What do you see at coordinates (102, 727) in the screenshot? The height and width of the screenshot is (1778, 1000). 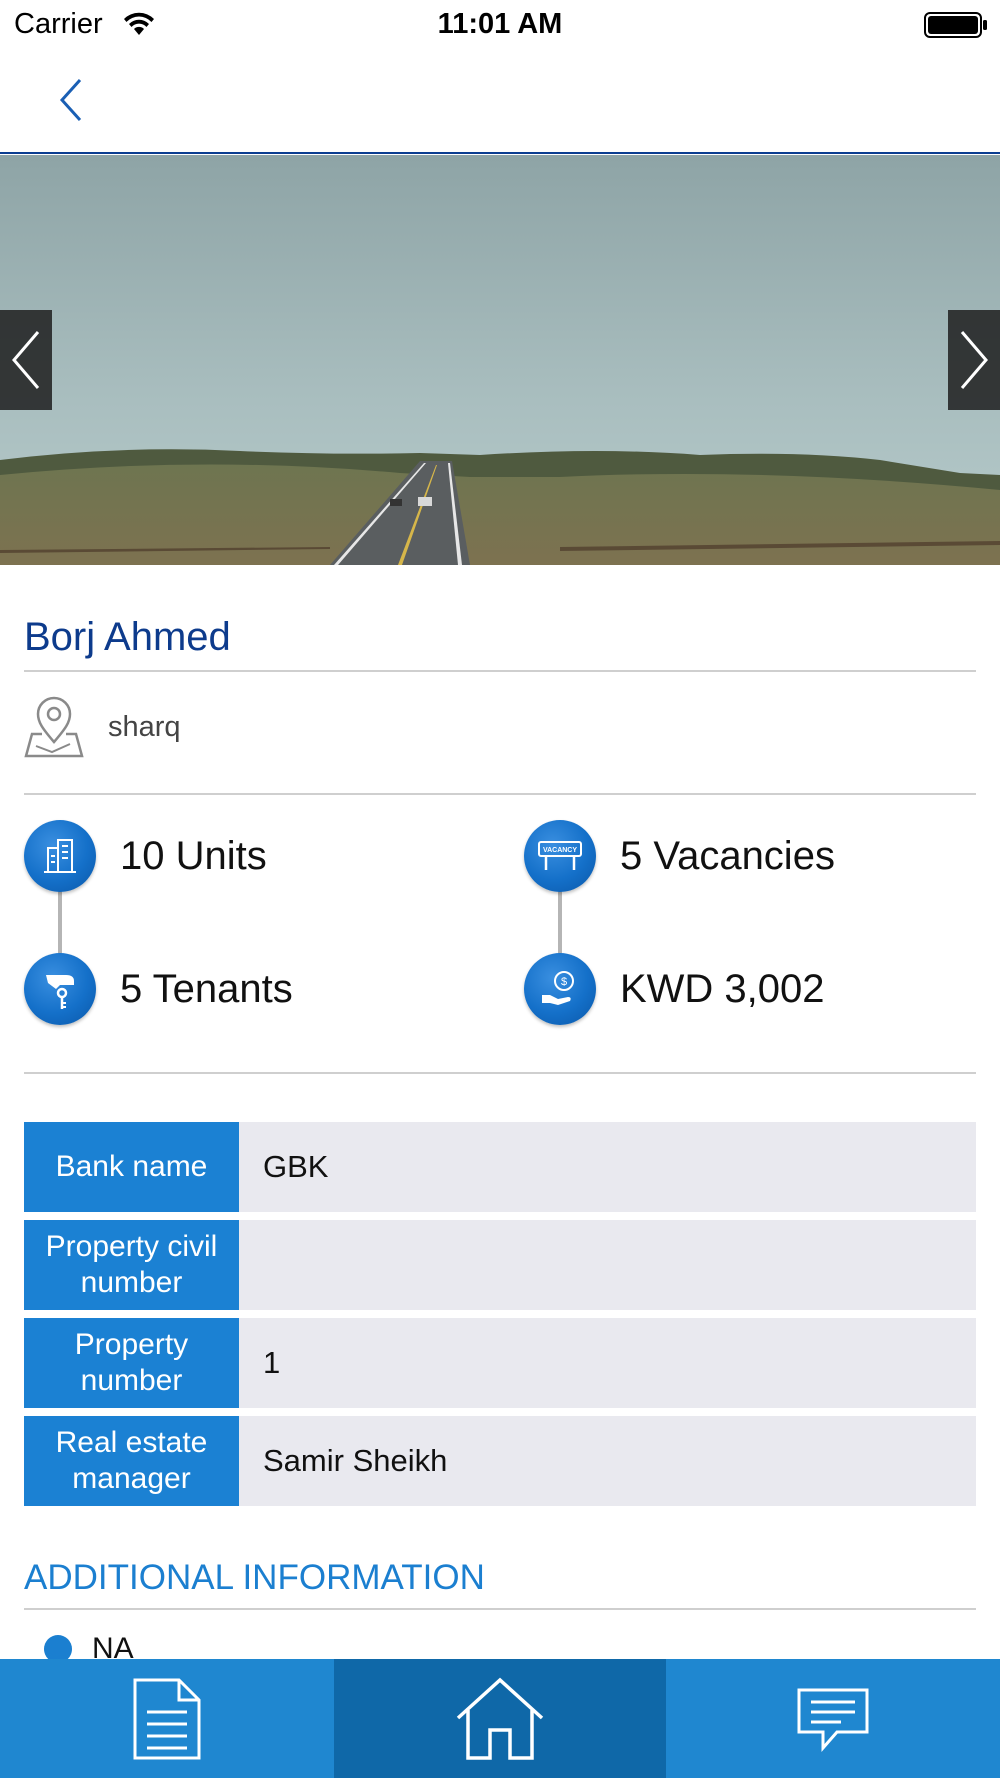 I see `location-row: sharq` at bounding box center [102, 727].